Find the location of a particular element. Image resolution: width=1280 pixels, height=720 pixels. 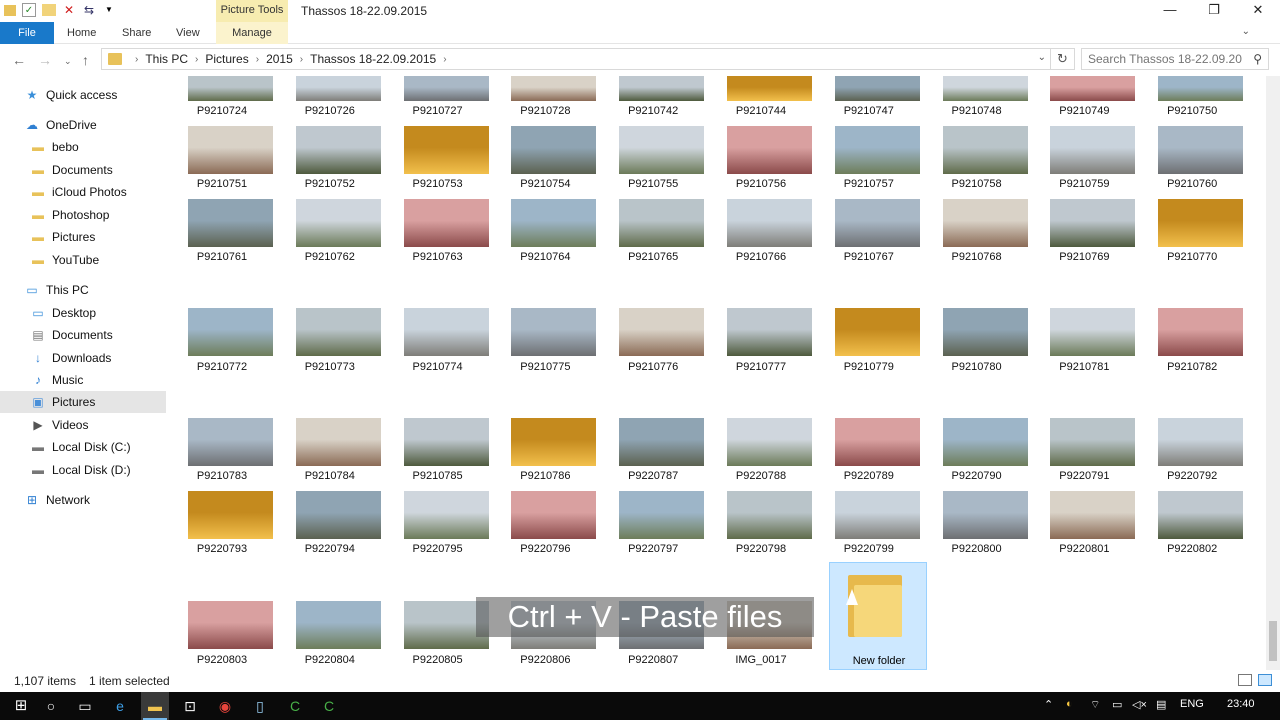

tab-manage: Manage is located at coordinates (252, 33).